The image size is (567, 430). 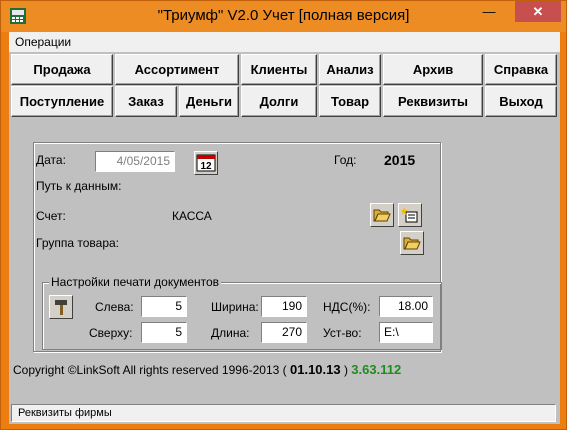 What do you see at coordinates (433, 69) in the screenshot?
I see `archive-button: Архив` at bounding box center [433, 69].